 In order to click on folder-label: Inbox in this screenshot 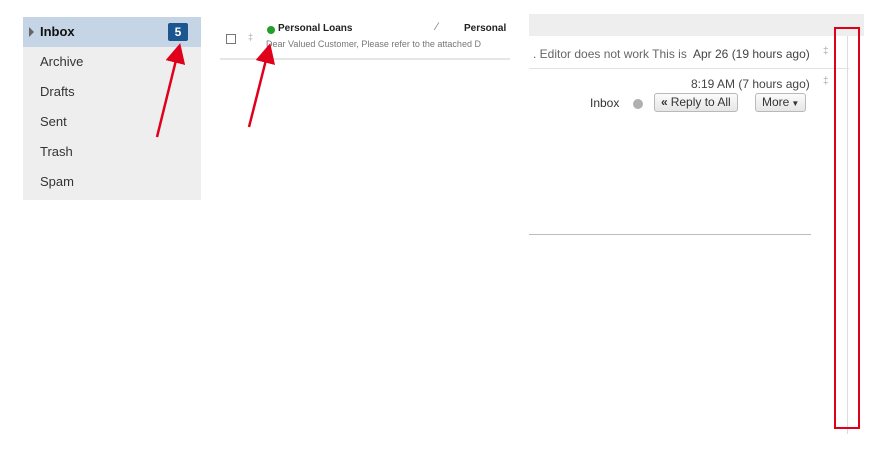, I will do `click(57, 31)`.